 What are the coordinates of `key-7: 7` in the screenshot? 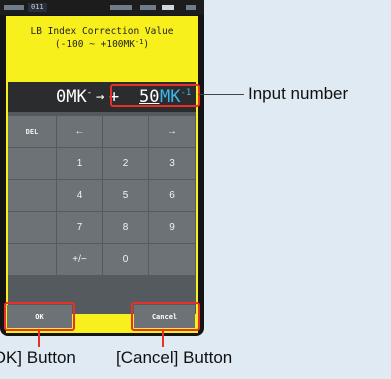 It's located at (79, 227).